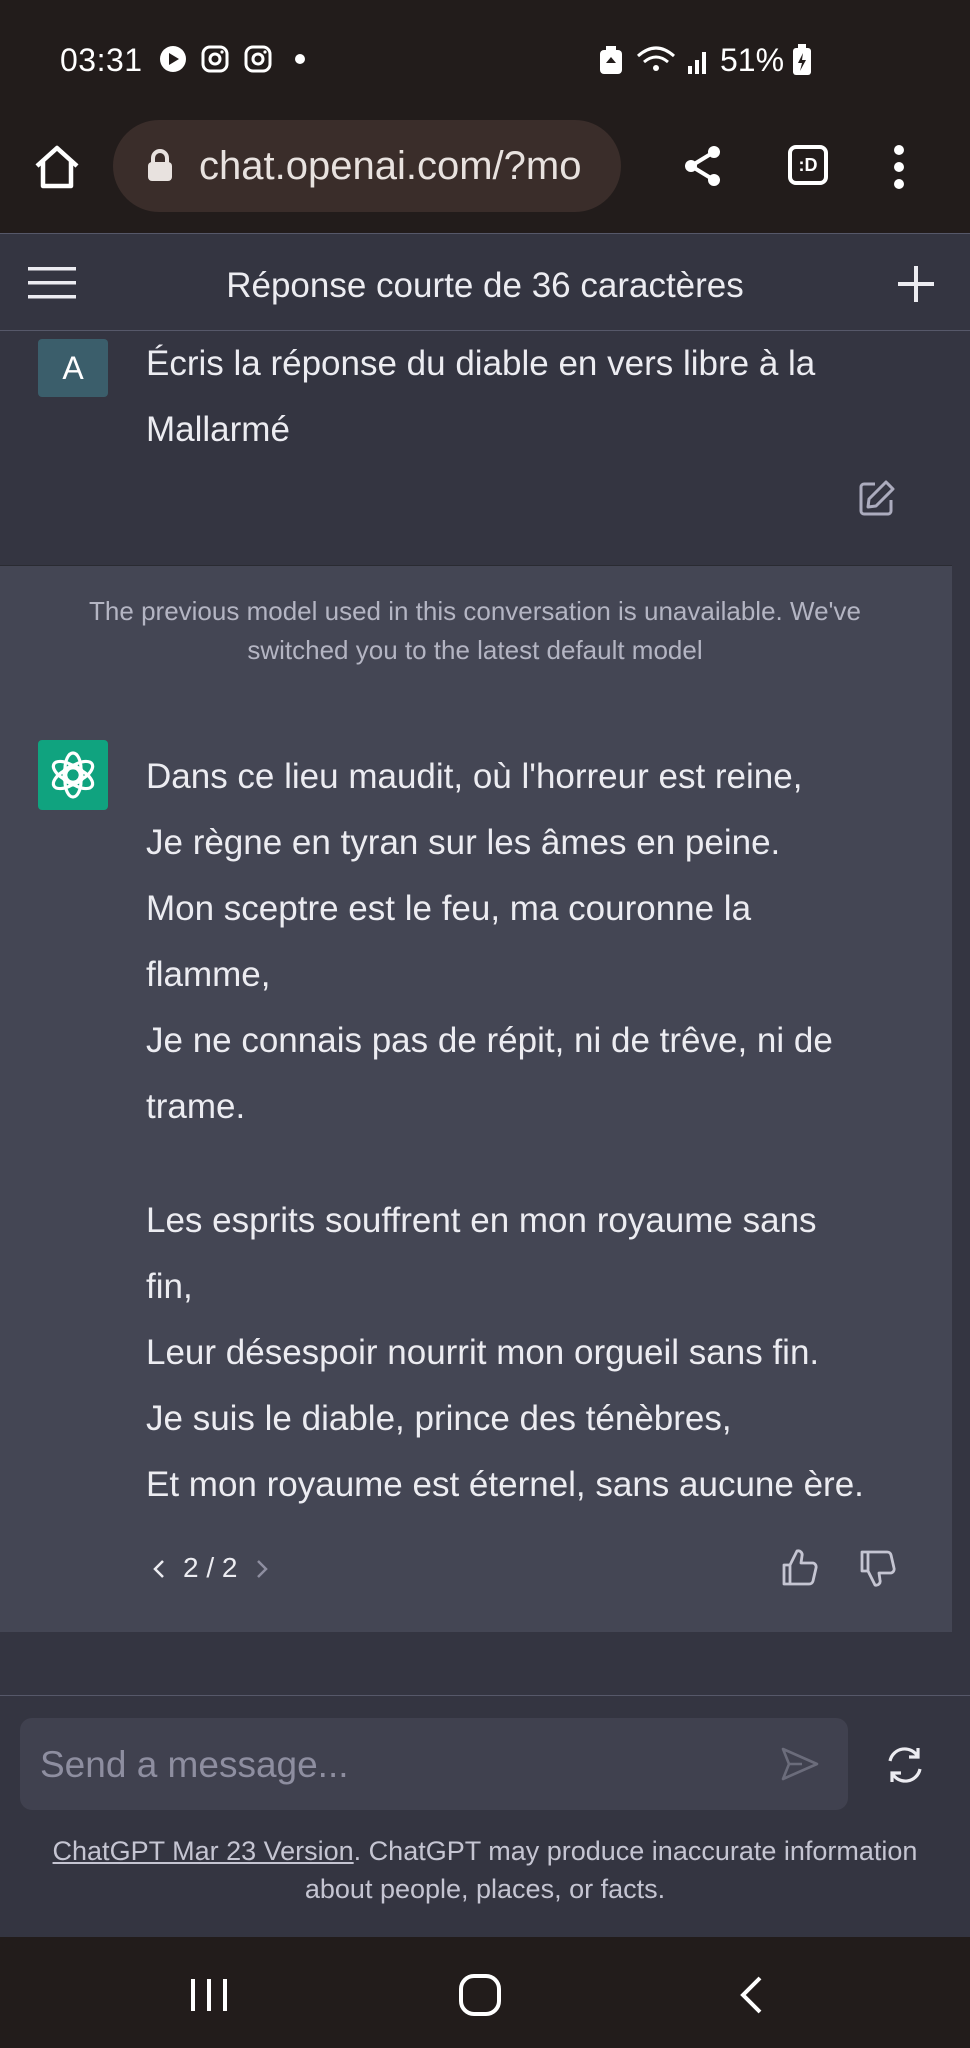 Image resolution: width=970 pixels, height=2048 pixels. Describe the element at coordinates (485, 59) in the screenshot. I see `status-bar` at that location.